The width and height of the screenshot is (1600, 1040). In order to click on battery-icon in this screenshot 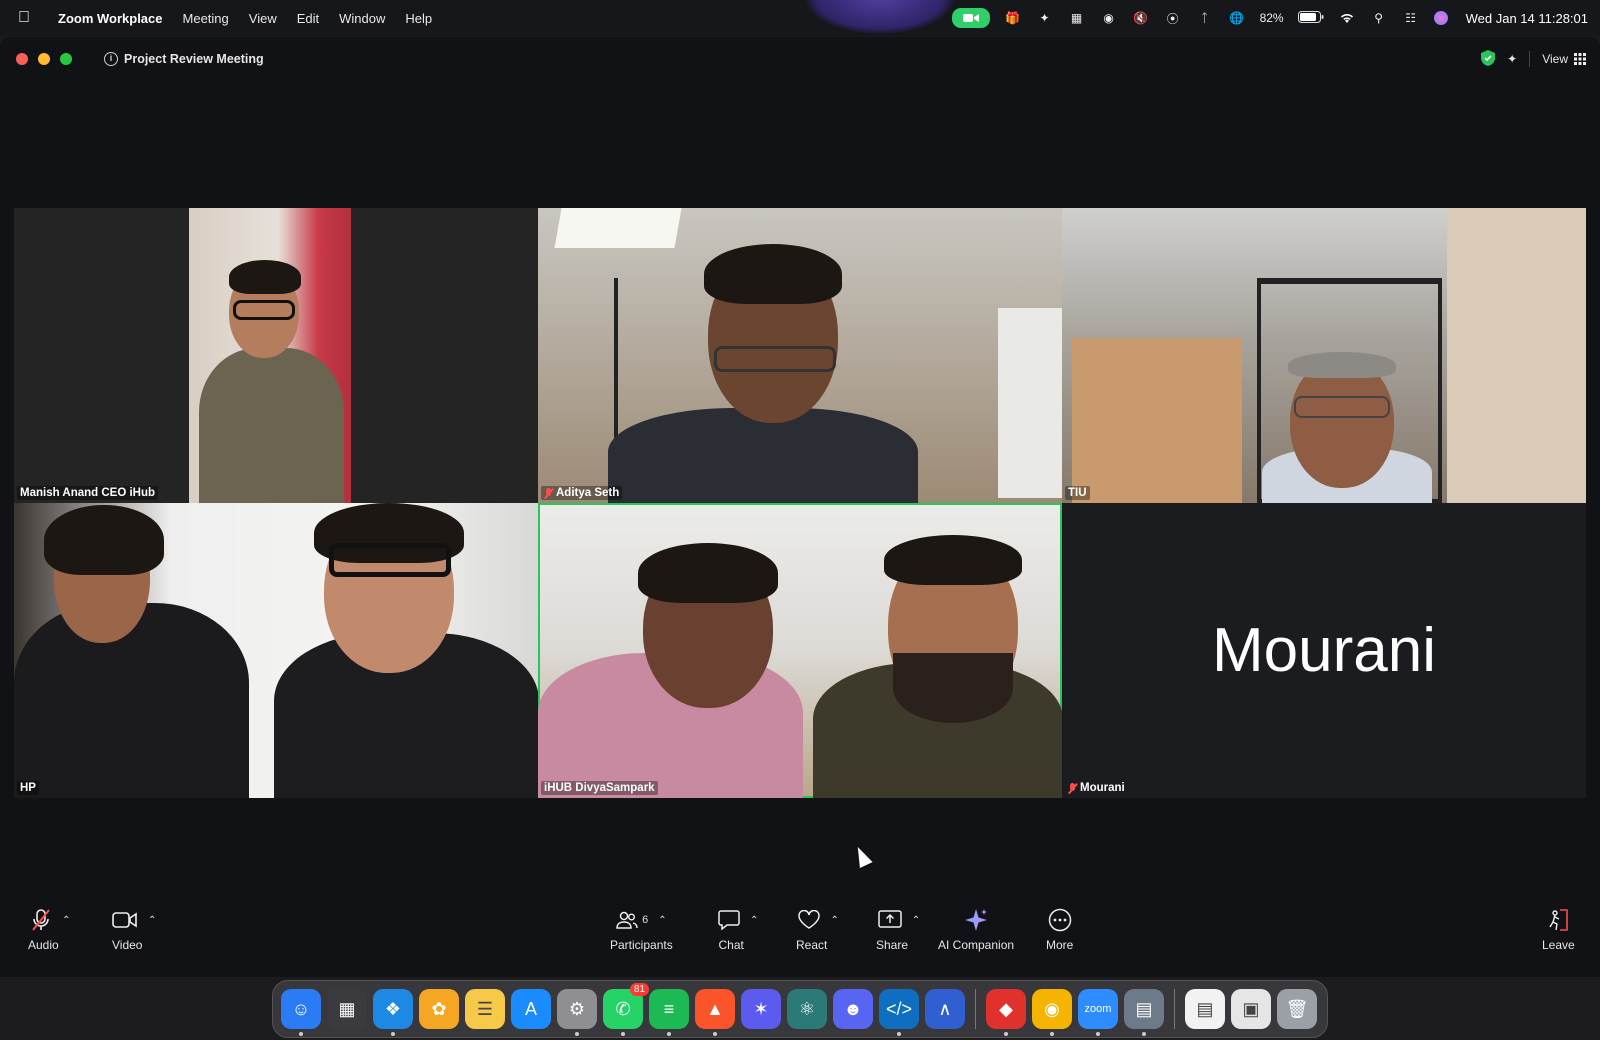, I will do `click(1310, 18)`.